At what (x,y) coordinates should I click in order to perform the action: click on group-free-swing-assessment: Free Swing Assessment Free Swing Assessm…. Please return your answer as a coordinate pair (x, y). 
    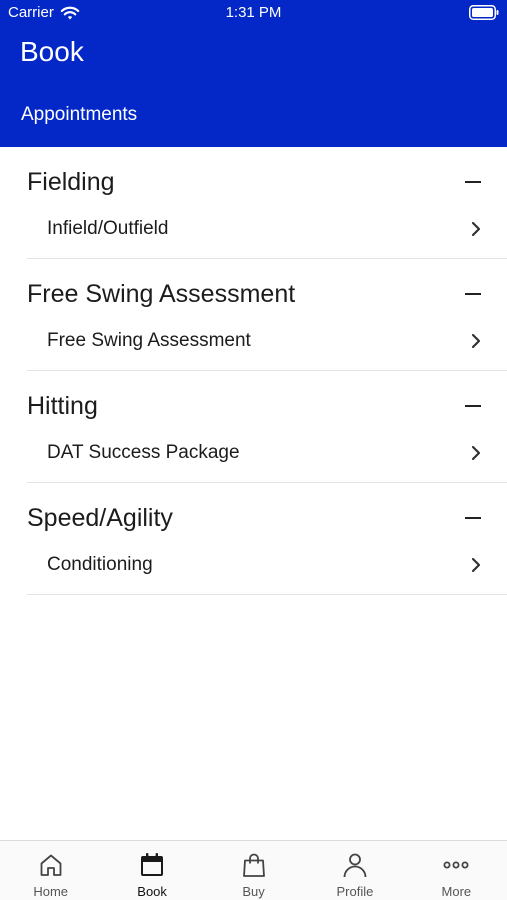
    Looking at the image, I should click on (267, 315).